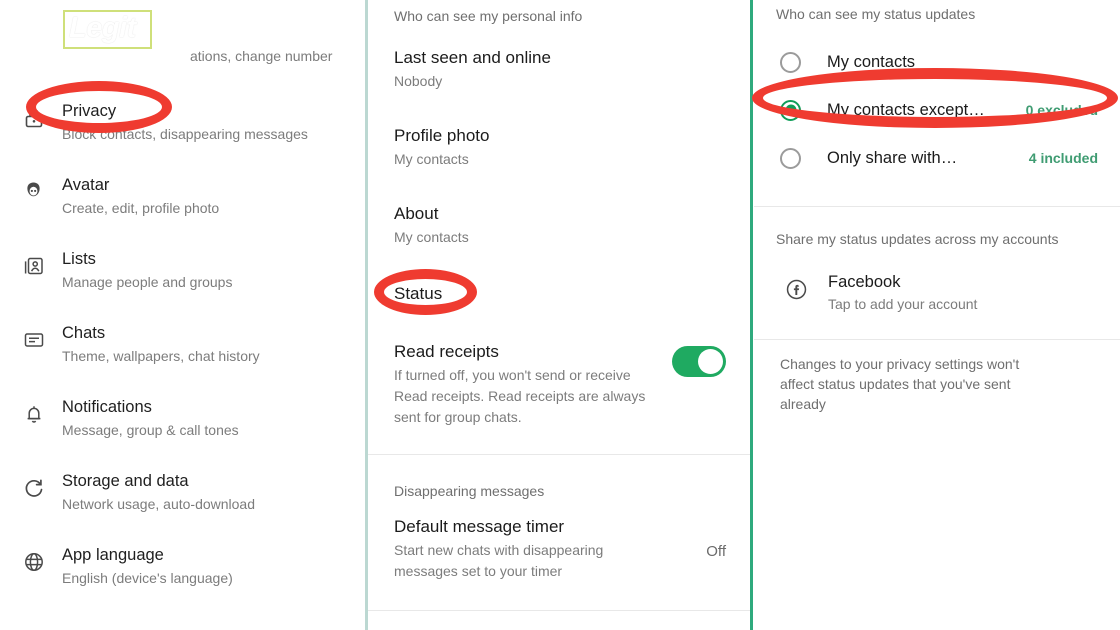 This screenshot has width=1120, height=630. I want to click on sidebar-item-app-language: App language English (device's language), so click(183, 569).